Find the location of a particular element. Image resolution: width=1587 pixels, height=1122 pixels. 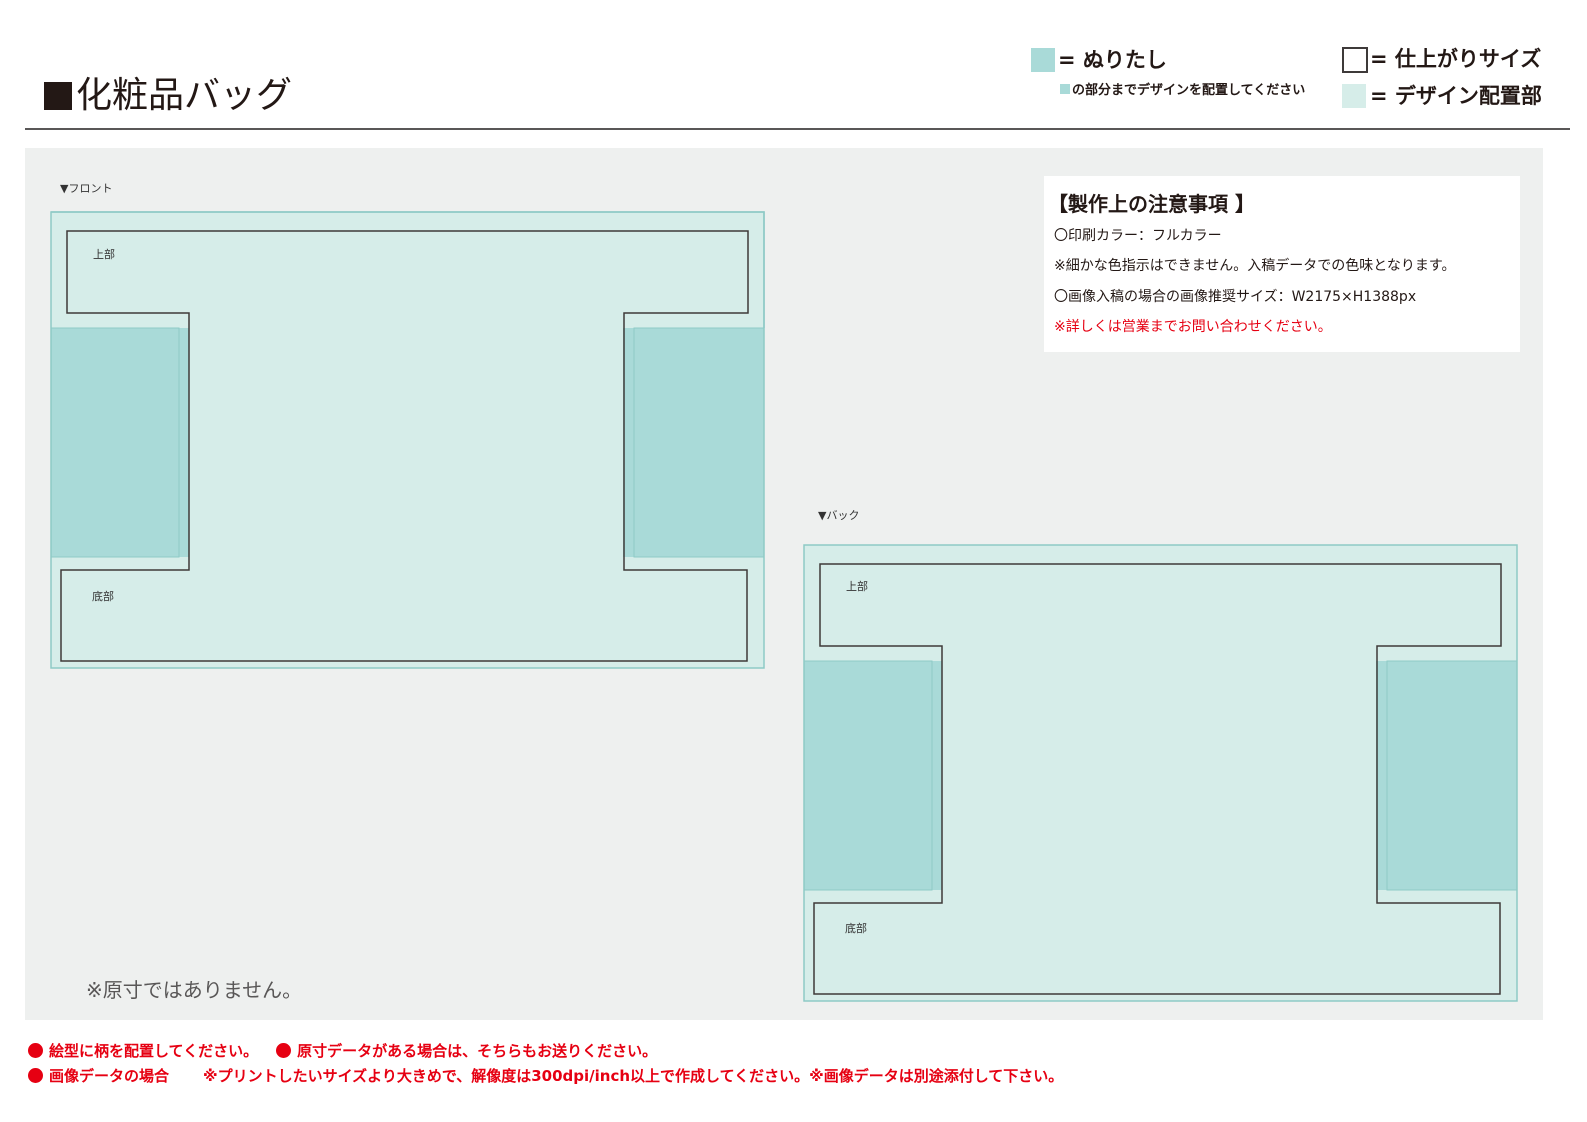

back-design-top is located at coordinates (1160, 603).